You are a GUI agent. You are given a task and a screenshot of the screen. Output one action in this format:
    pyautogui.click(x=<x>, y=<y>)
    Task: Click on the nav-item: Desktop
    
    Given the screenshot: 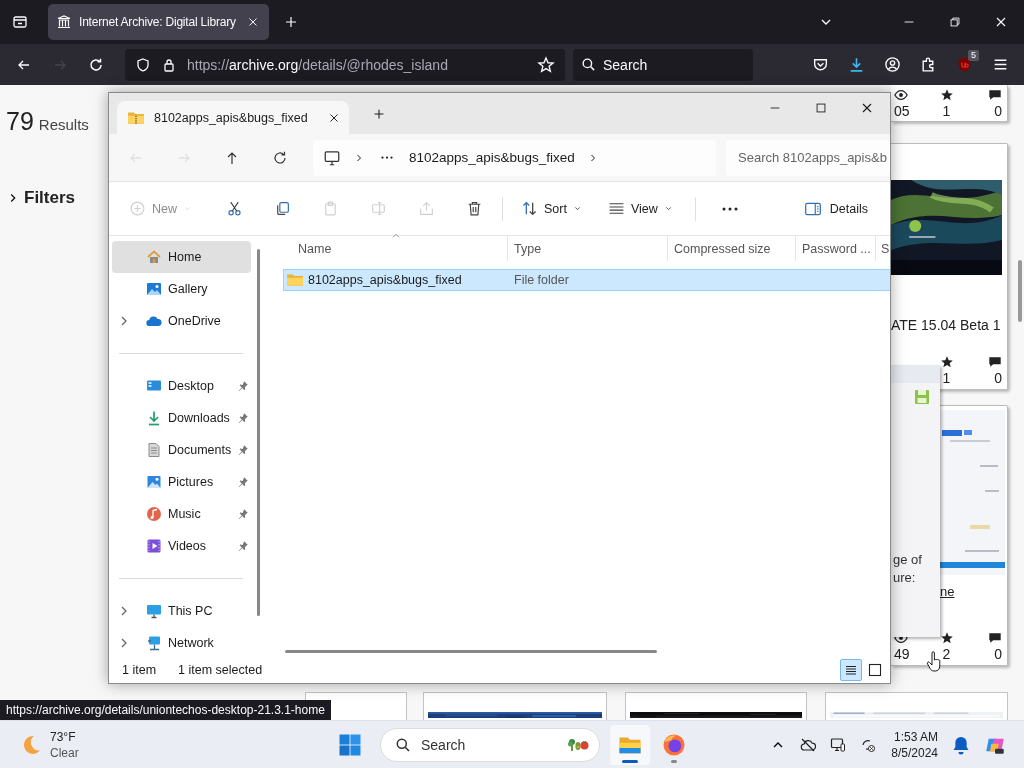 What is the action you would take?
    pyautogui.click(x=181, y=386)
    